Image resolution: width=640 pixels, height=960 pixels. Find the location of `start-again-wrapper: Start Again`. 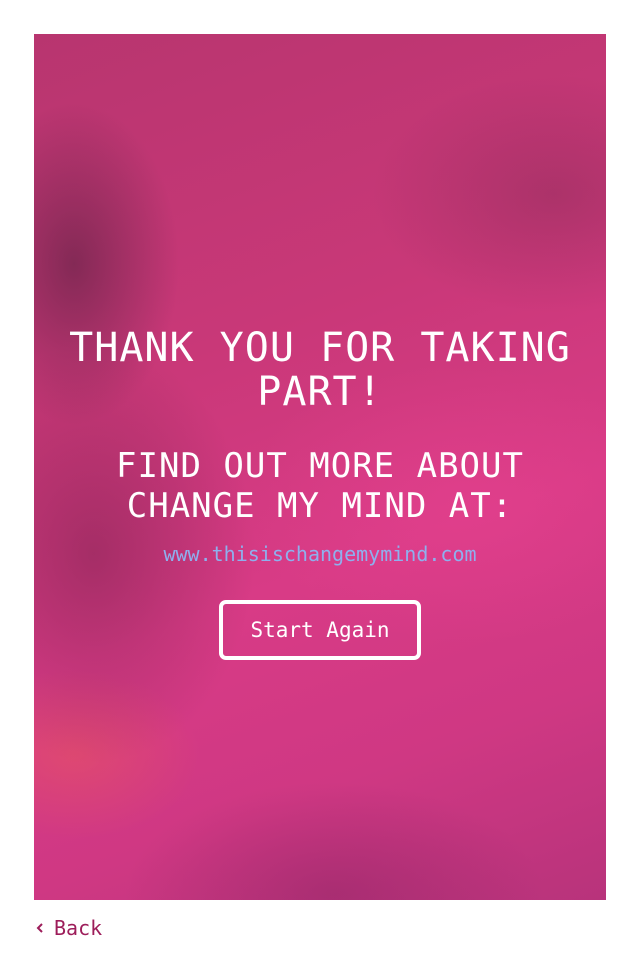

start-again-wrapper: Start Again is located at coordinates (320, 630).